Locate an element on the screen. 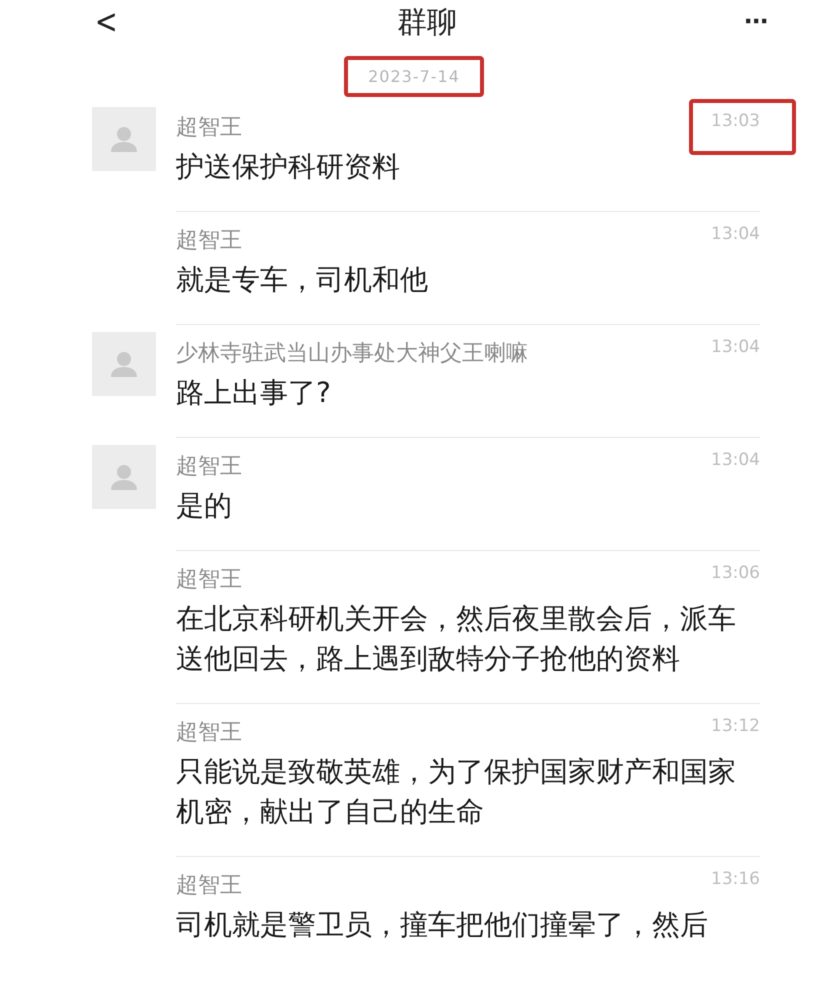 The height and width of the screenshot is (988, 828). message-text: 就是专车，司机和他 is located at coordinates (302, 280).